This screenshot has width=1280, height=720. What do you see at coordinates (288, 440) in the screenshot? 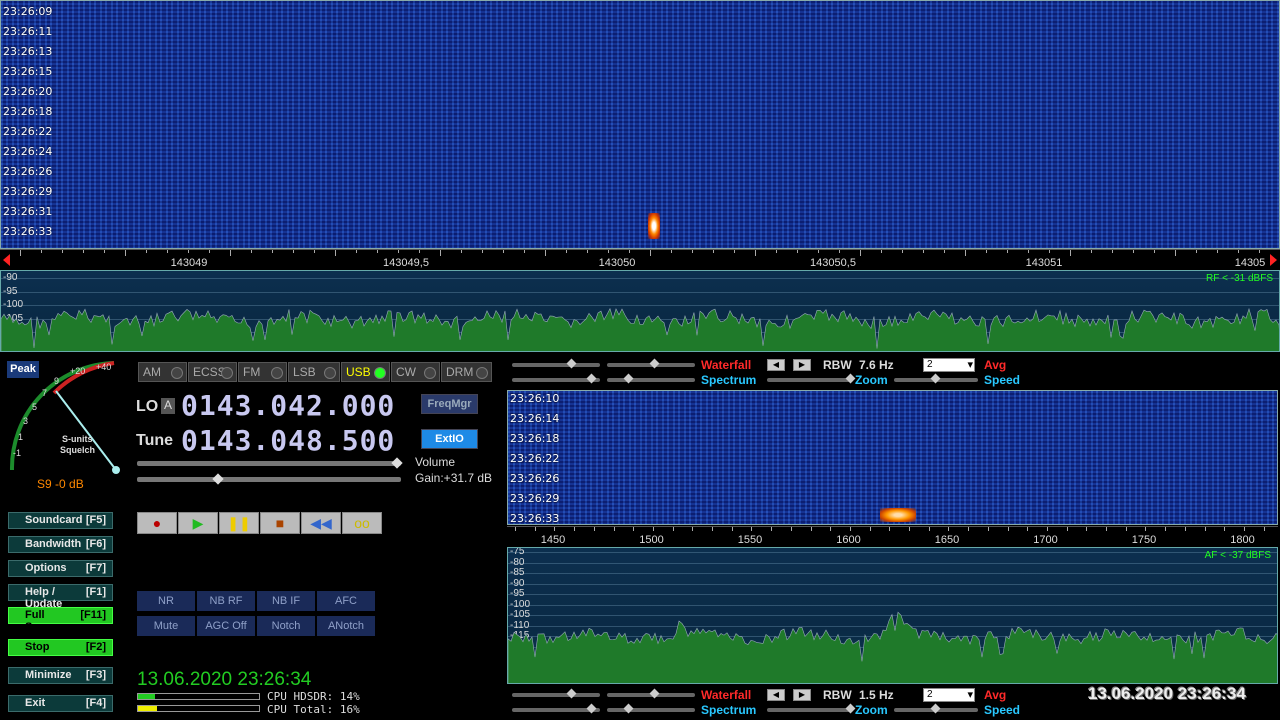
I see `tune-frequency-display: 0143.048.500` at bounding box center [288, 440].